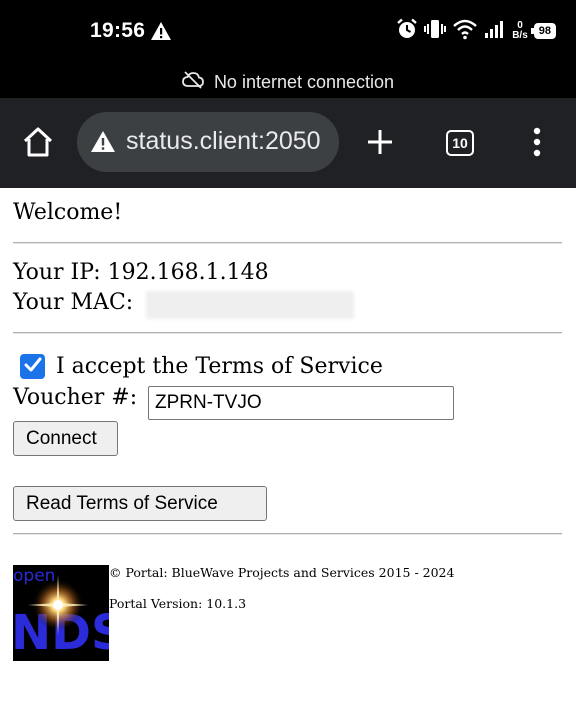  Describe the element at coordinates (465, 31) in the screenshot. I see `wifi-icon` at that location.